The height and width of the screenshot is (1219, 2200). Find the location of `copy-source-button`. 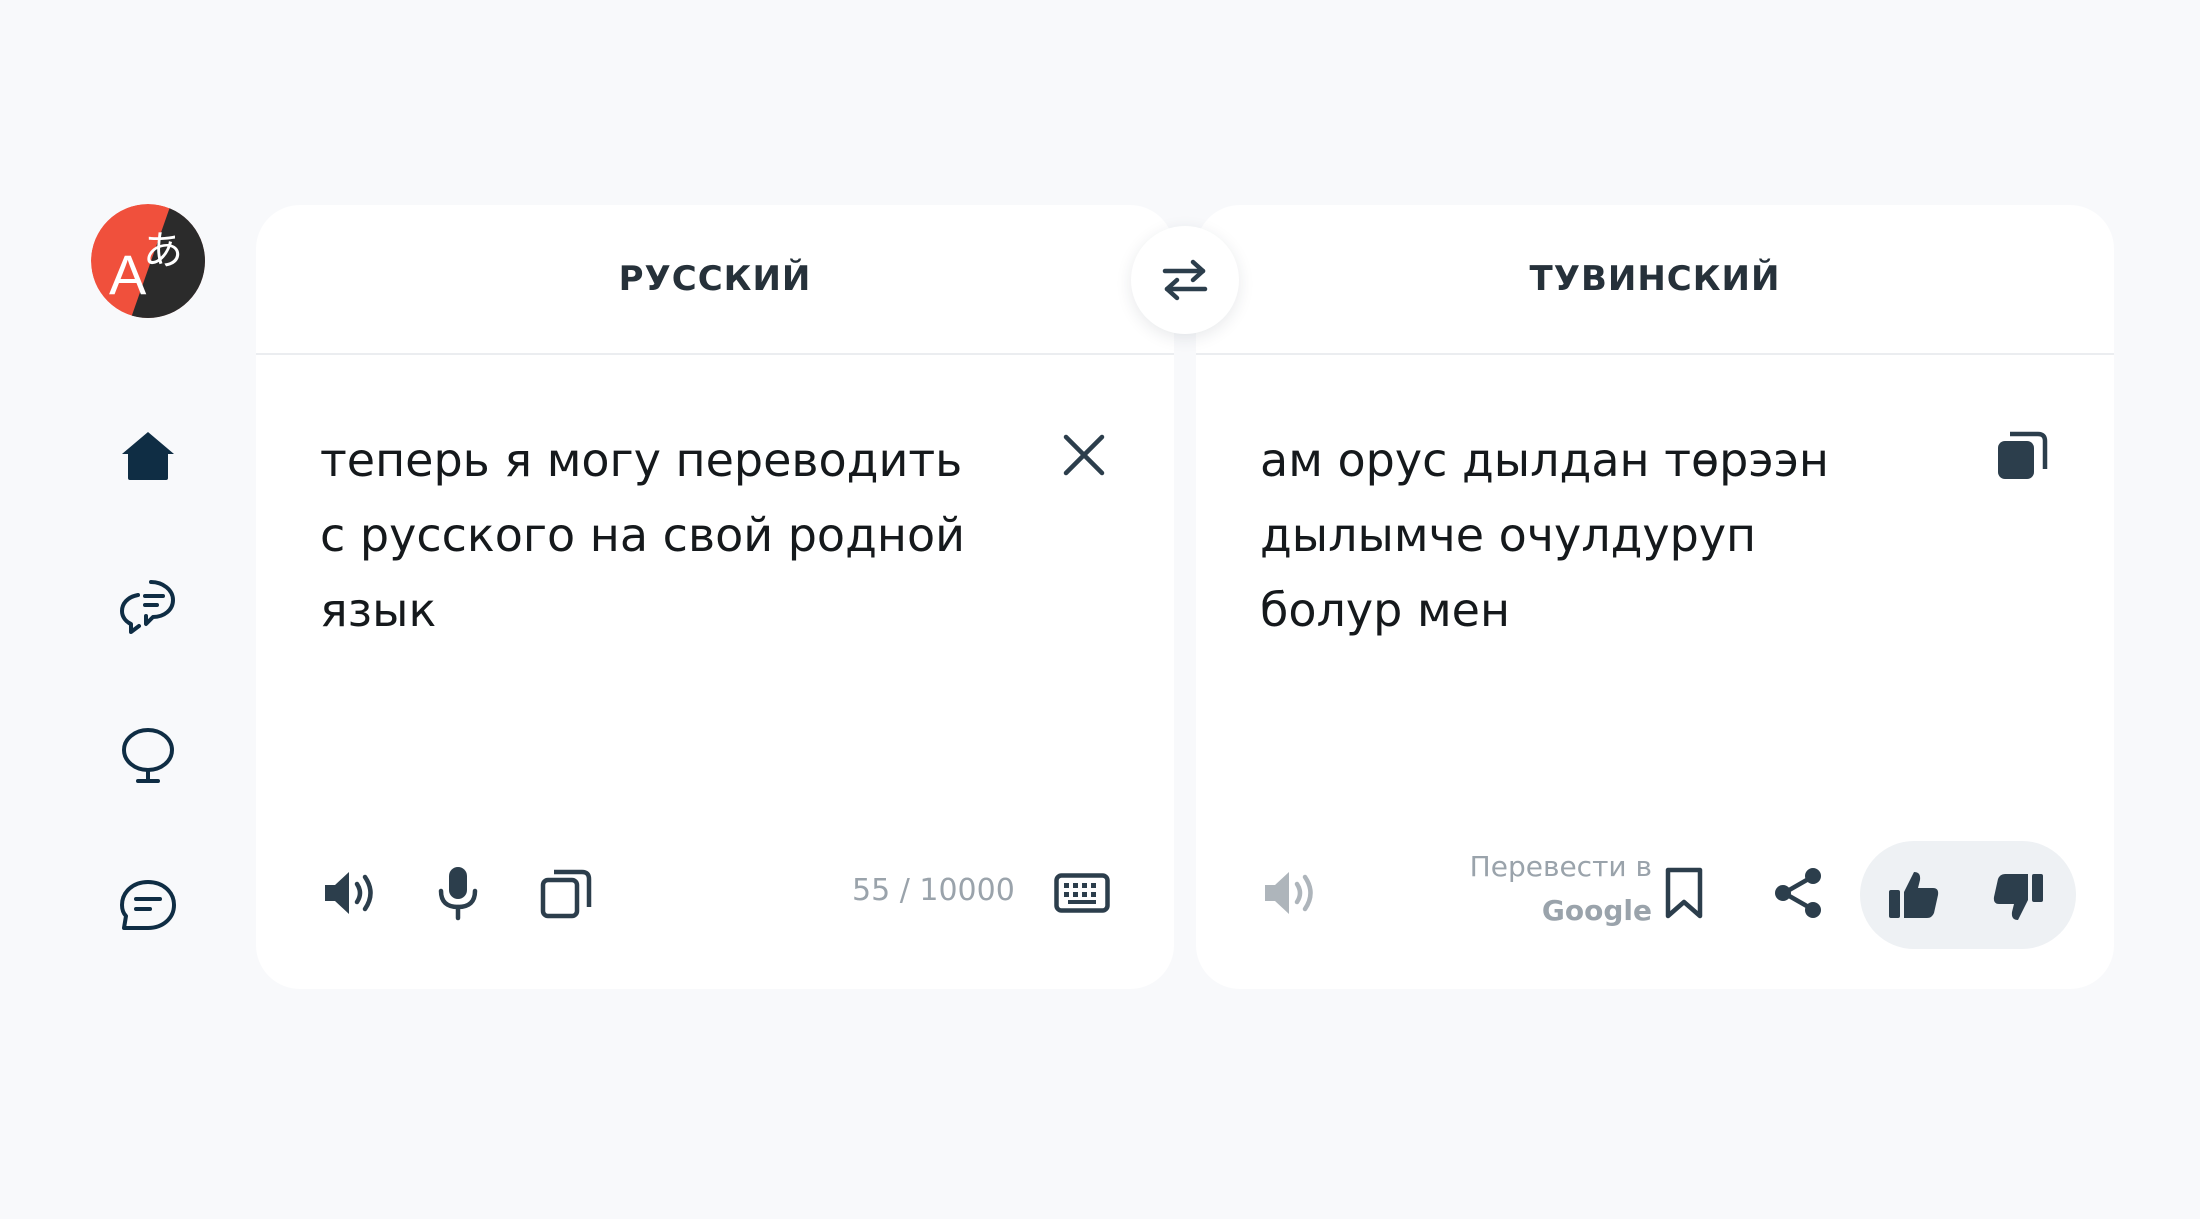

copy-source-button is located at coordinates (566, 893).